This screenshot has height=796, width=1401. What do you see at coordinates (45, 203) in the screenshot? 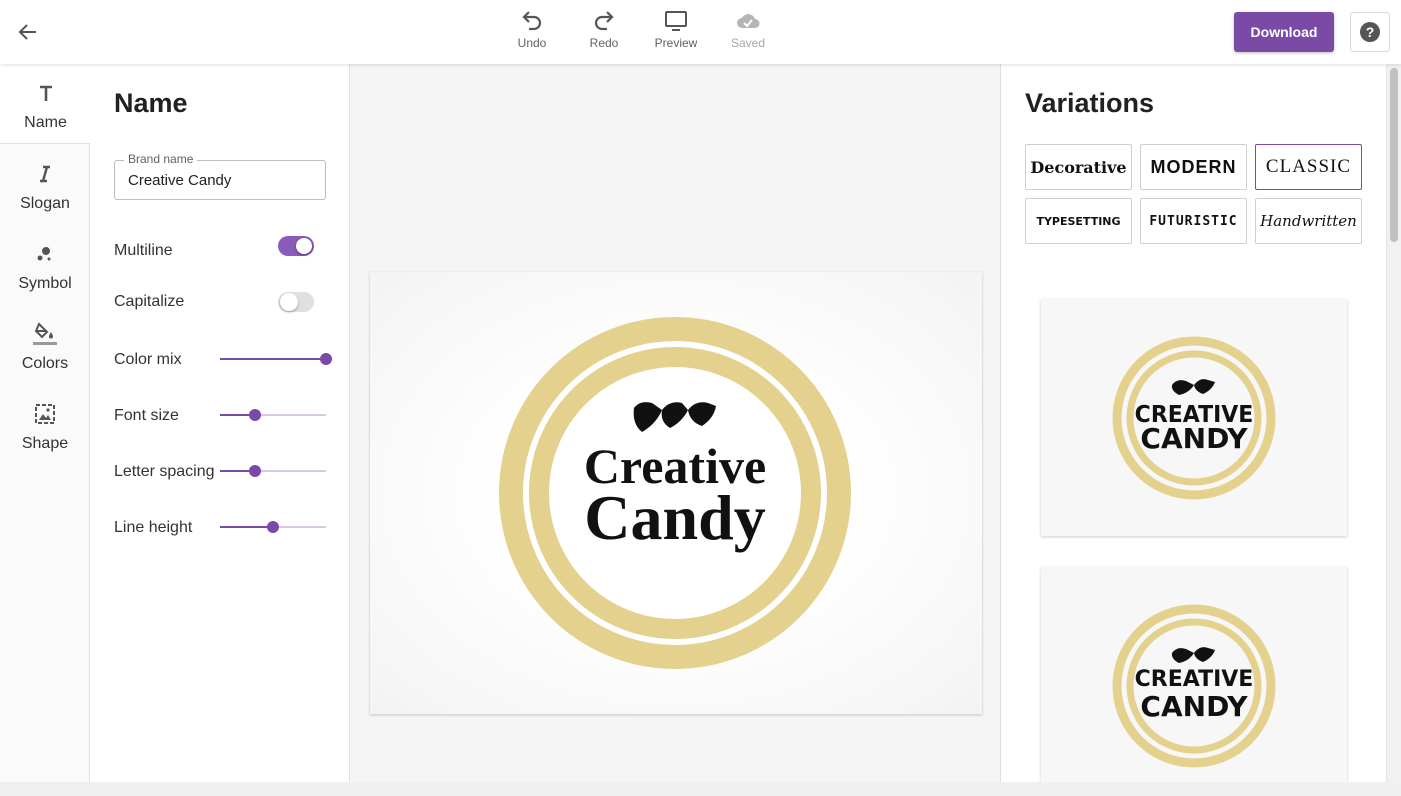
I see `sidebar-item-label: Slogan` at bounding box center [45, 203].